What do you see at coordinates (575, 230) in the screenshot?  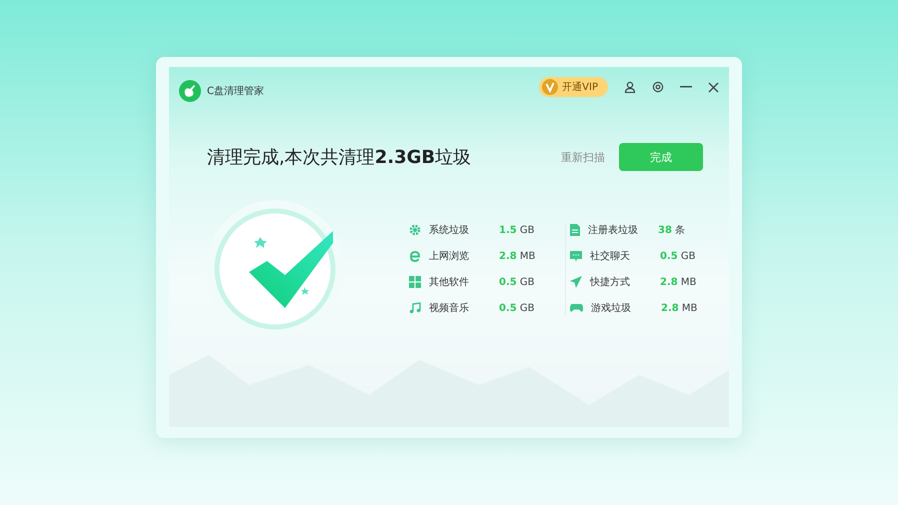 I see `document-icon` at bounding box center [575, 230].